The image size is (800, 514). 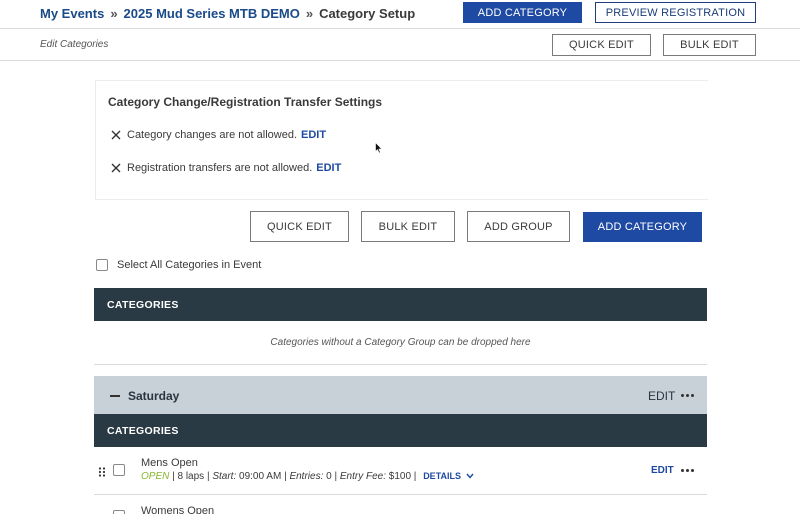 What do you see at coordinates (313, 135) in the screenshot?
I see `category-change-edit-link: EDIT` at bounding box center [313, 135].